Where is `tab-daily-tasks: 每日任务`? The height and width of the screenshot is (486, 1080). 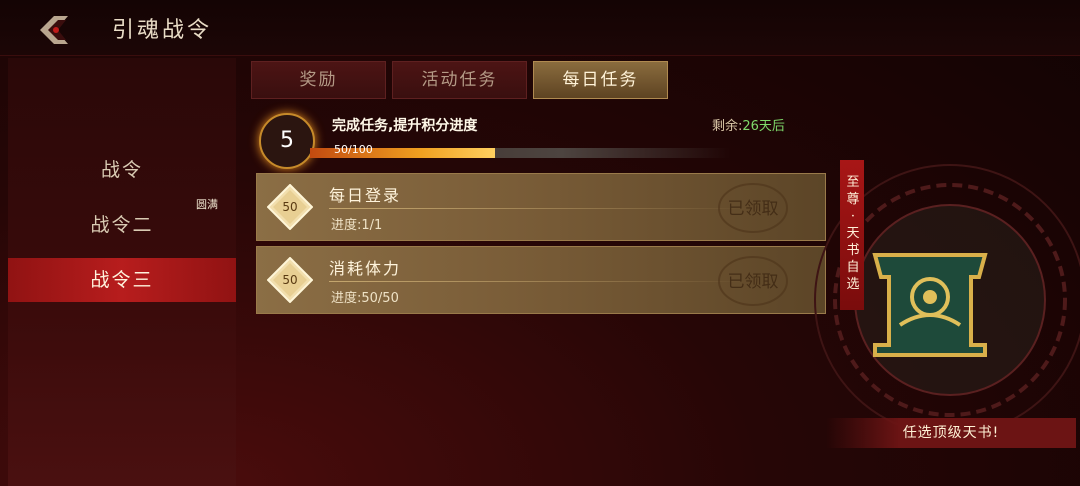
tab-daily-tasks: 每日任务 is located at coordinates (600, 80).